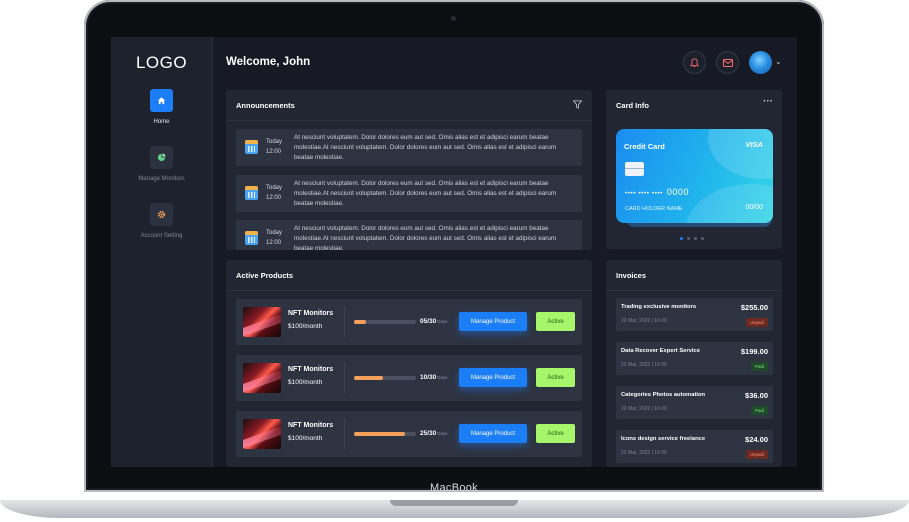 Image resolution: width=909 pixels, height=522 pixels. What do you see at coordinates (660, 351) in the screenshot?
I see `invoice-name: Data Recover Expert Service` at bounding box center [660, 351].